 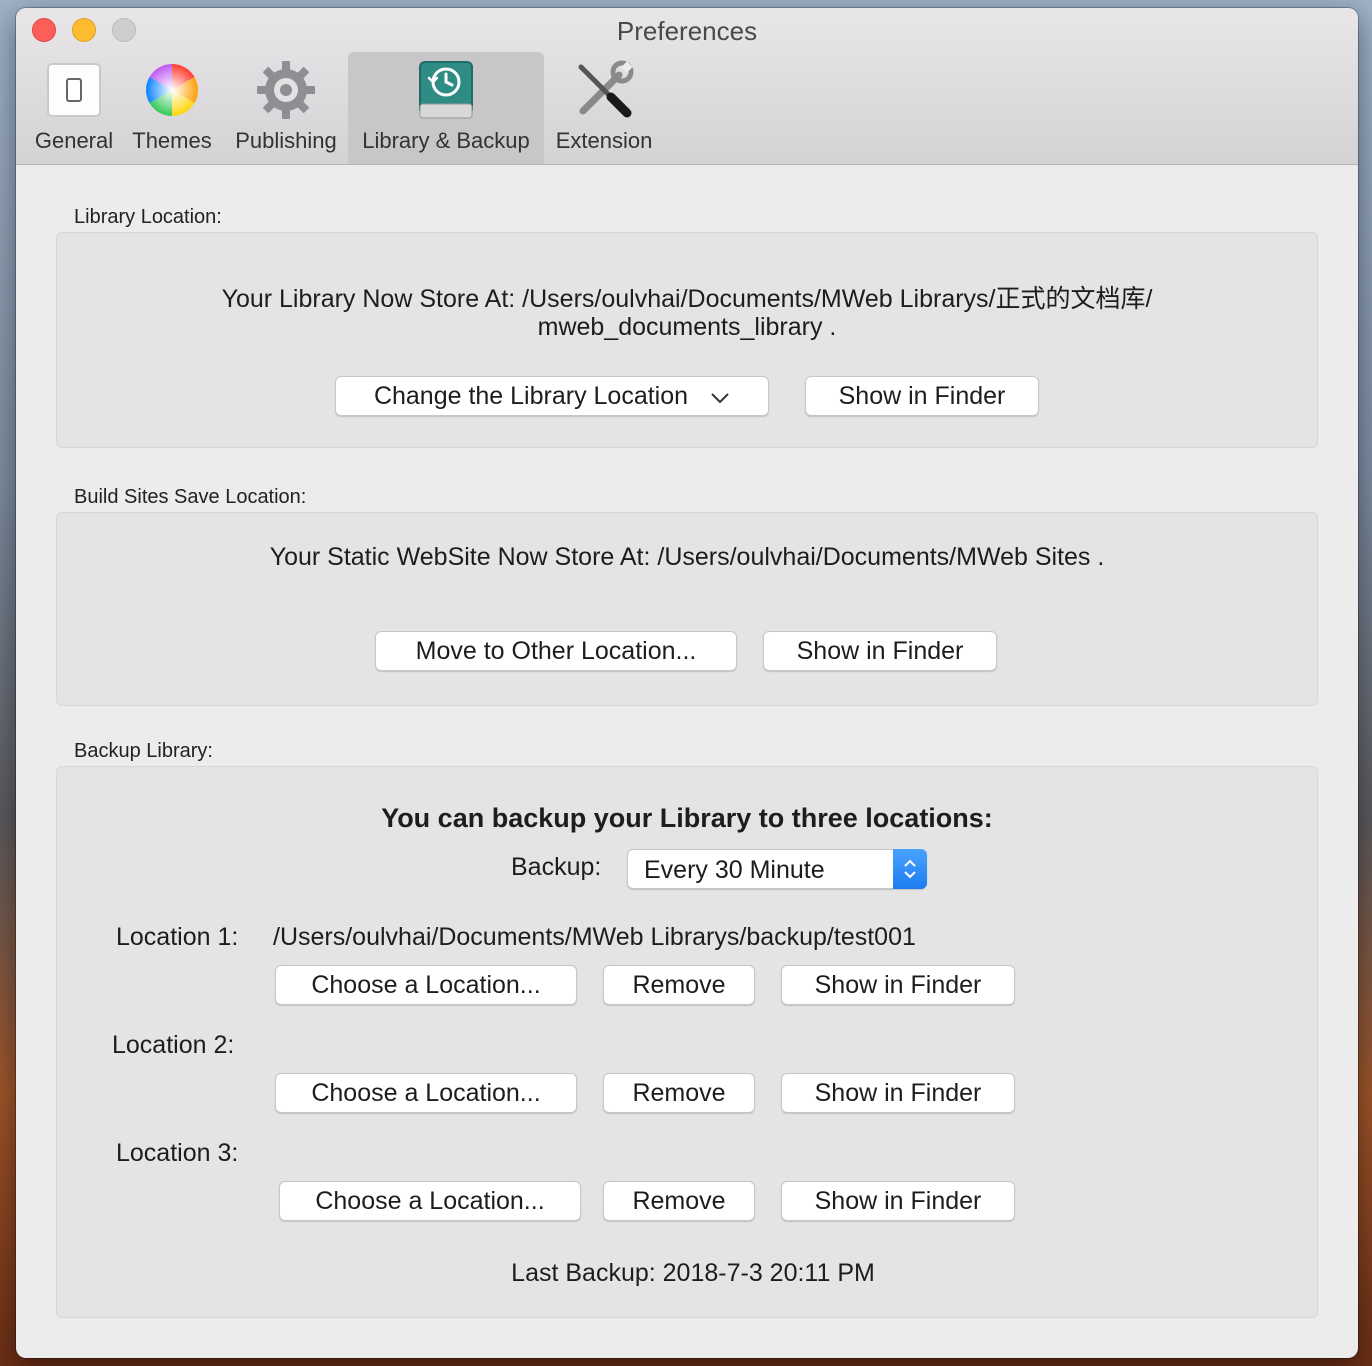 I want to click on tab-publishing: Publishing, so click(x=286, y=108).